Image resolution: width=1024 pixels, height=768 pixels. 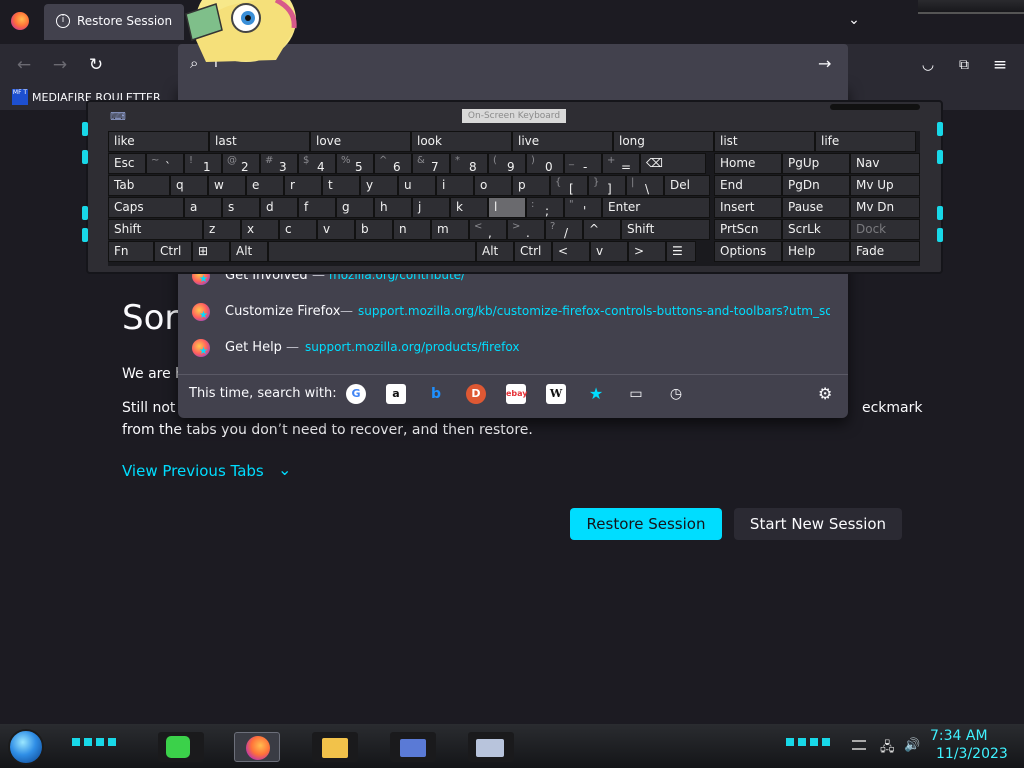 I want to click on key-options: Options, so click(x=748, y=251).